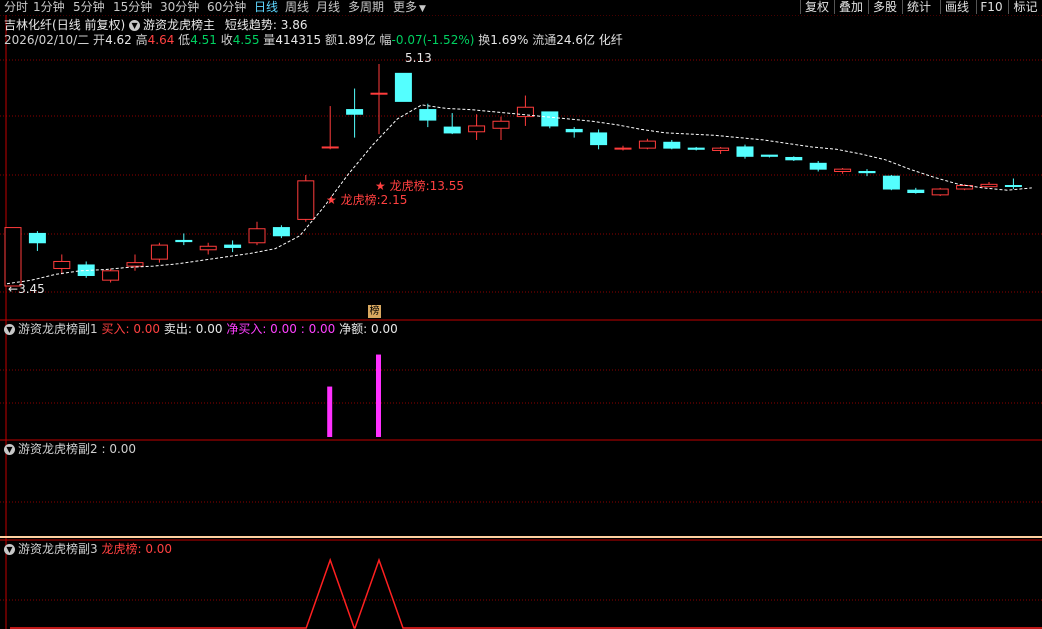 The width and height of the screenshot is (1042, 629). What do you see at coordinates (351, 329) in the screenshot?
I see `sub1-net-label: 净额` at bounding box center [351, 329].